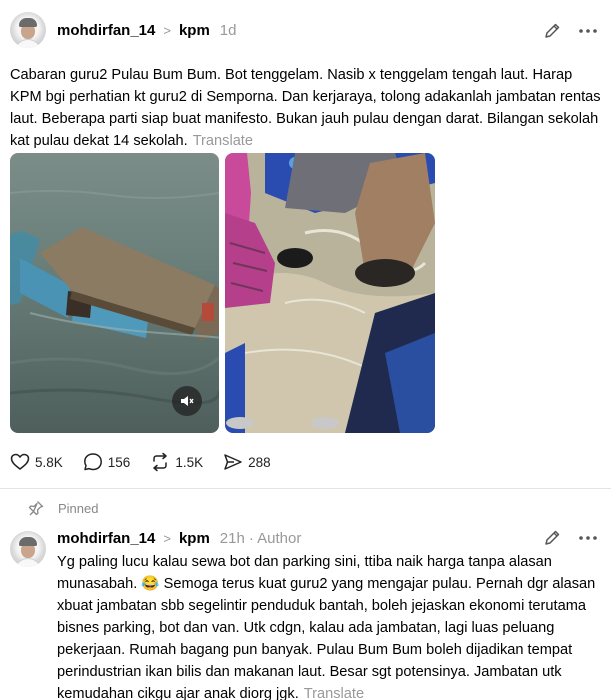  I want to click on mute-toggle, so click(187, 401).